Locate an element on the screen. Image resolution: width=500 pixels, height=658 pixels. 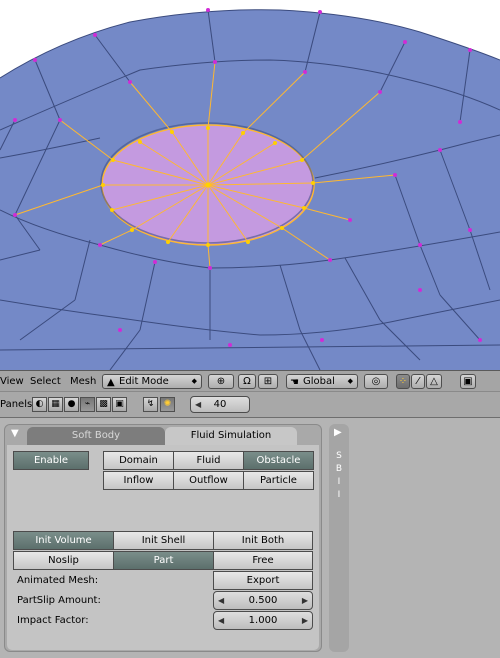
buttons-window-header: Panels ◐ ▦ ● ⌁ ▩ ▣ ↯ ✺ ◀ 40 is located at coordinates (250, 405).